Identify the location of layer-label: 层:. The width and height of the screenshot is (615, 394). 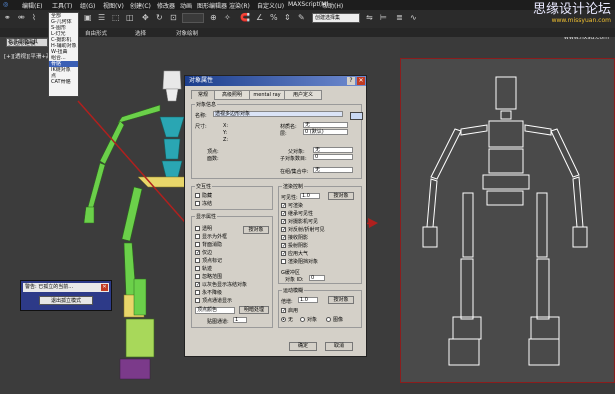
(283, 134).